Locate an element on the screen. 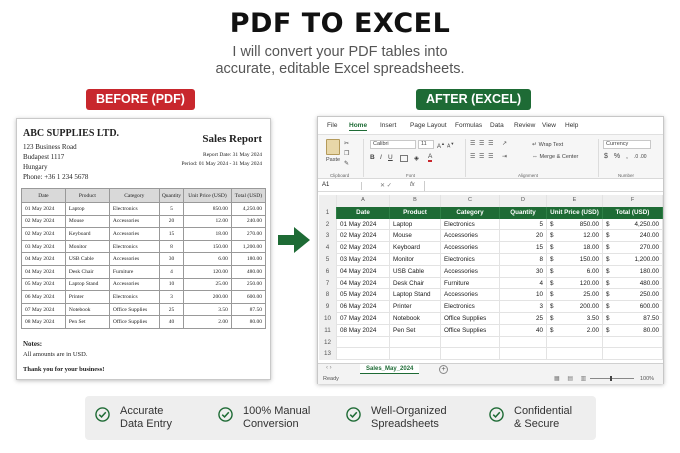 The image size is (680, 453). cell-product: Notebook is located at coordinates (415, 319).